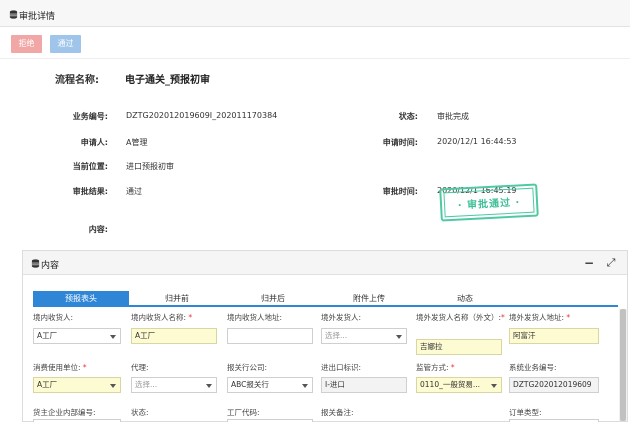  Describe the element at coordinates (77, 385) in the screenshot. I see `consumer-unit-select: A工厂` at that location.